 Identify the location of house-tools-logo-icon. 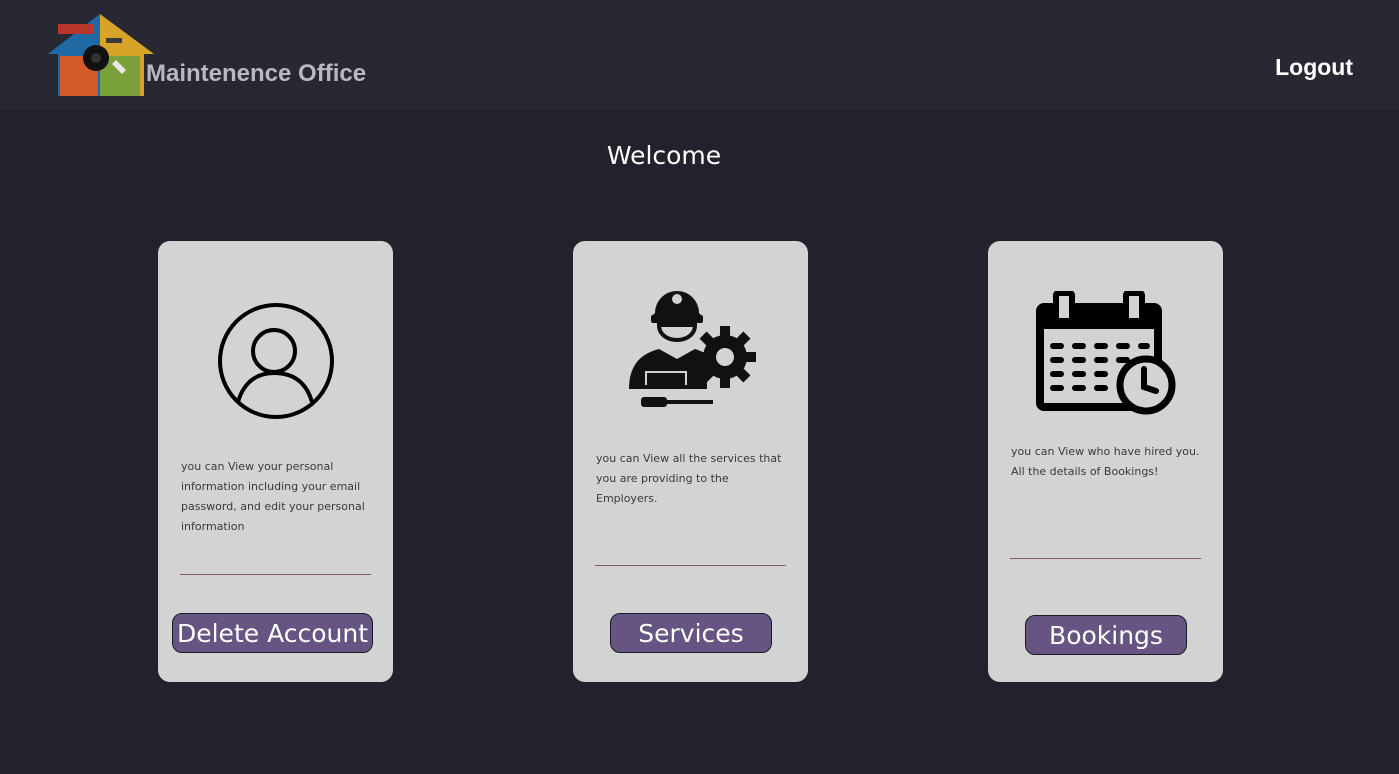
(101, 55).